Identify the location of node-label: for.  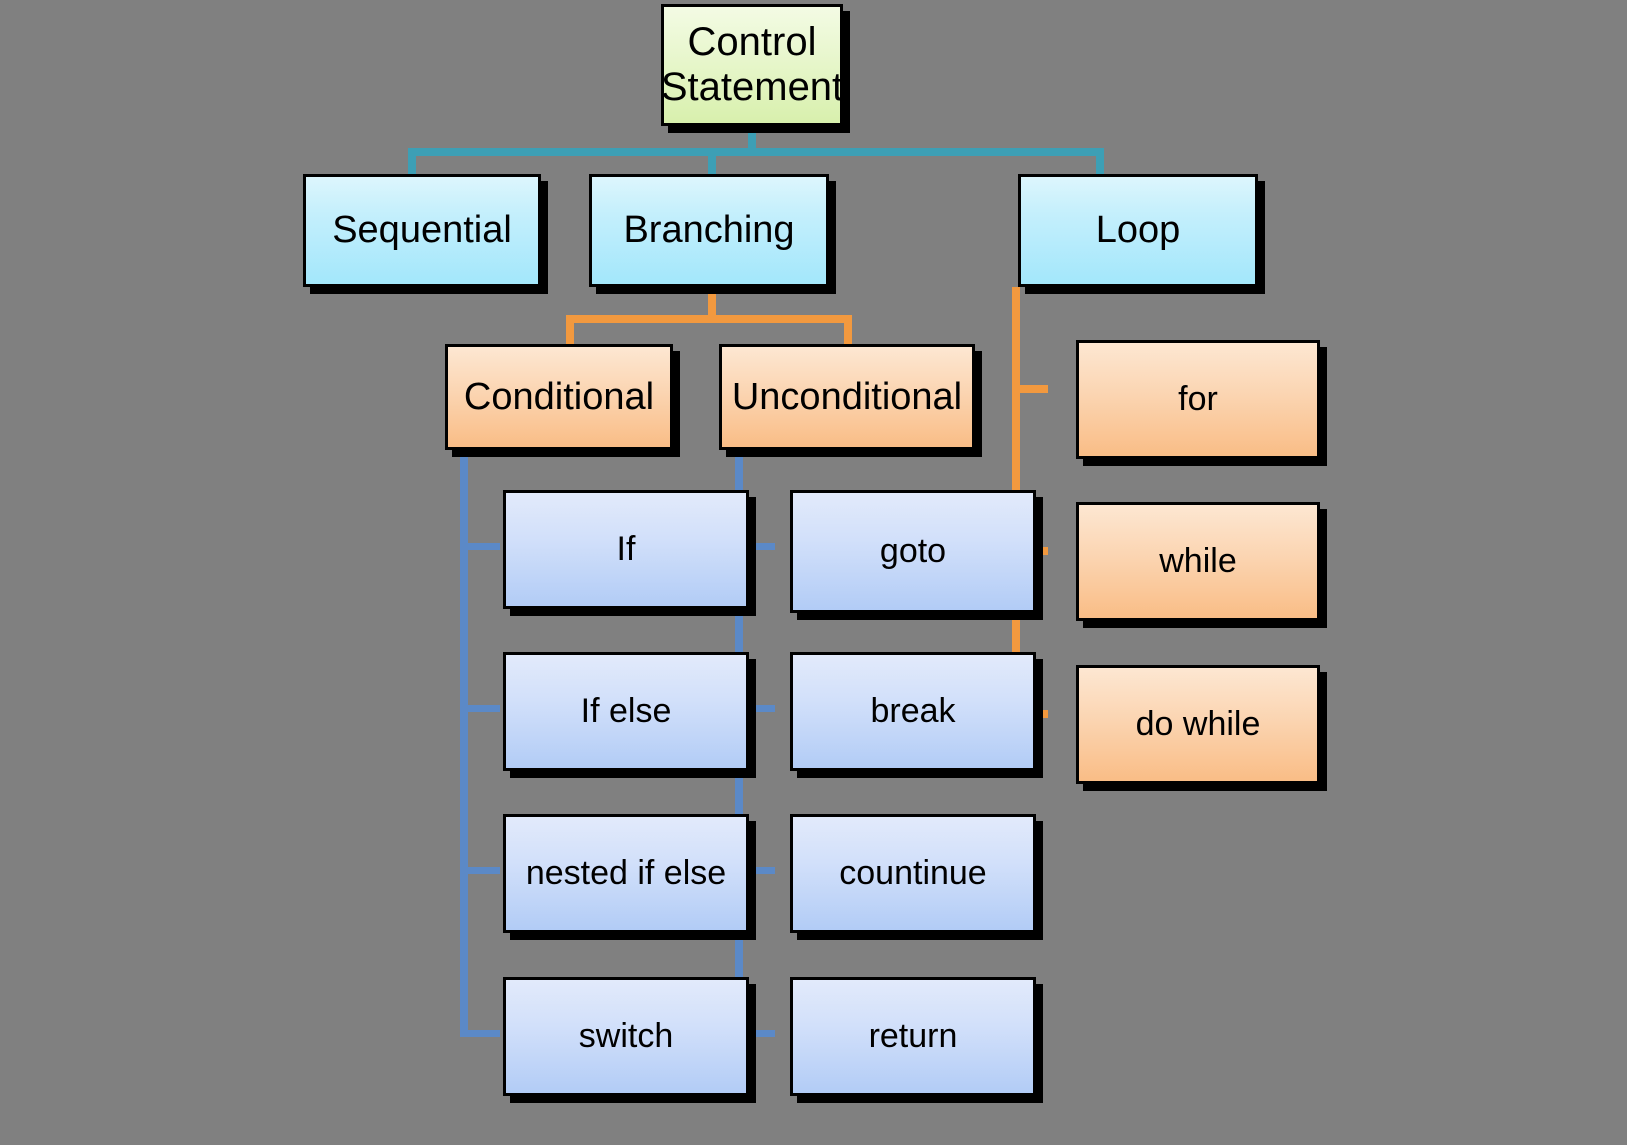
(1198, 399).